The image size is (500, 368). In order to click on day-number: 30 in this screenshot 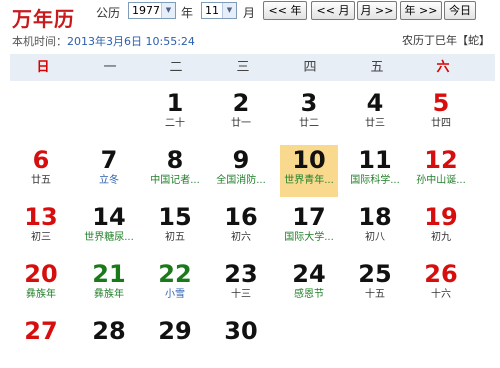, I will do `click(241, 331)`.